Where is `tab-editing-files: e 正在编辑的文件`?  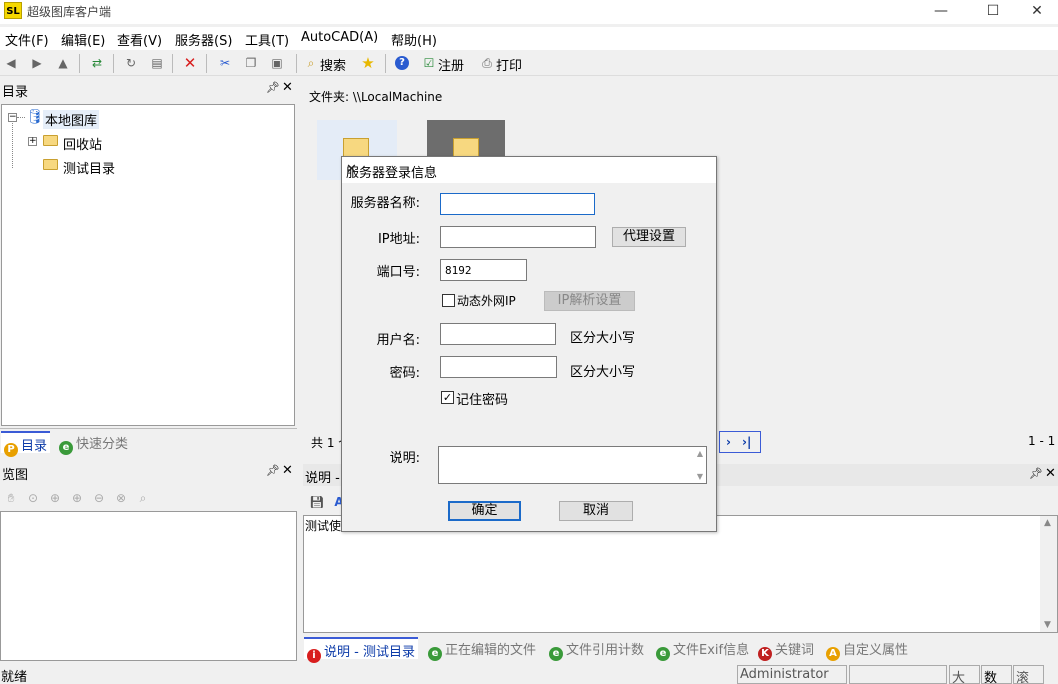 tab-editing-files: e 正在编辑的文件 is located at coordinates (482, 649).